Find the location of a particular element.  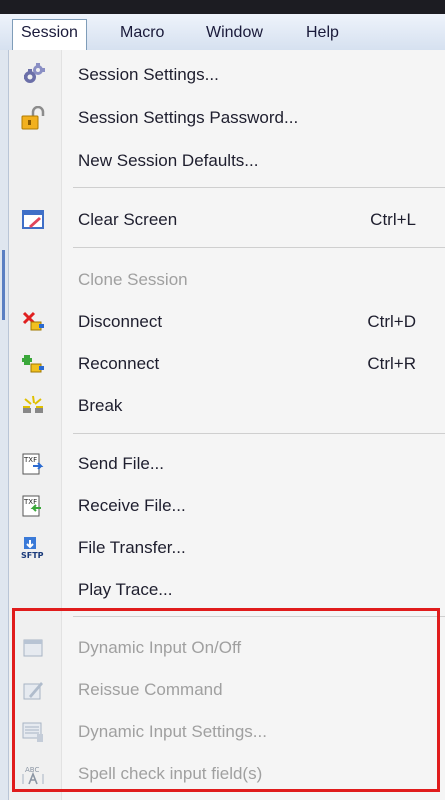

menu-item-shortcut: Ctrl+D is located at coordinates (391, 321).